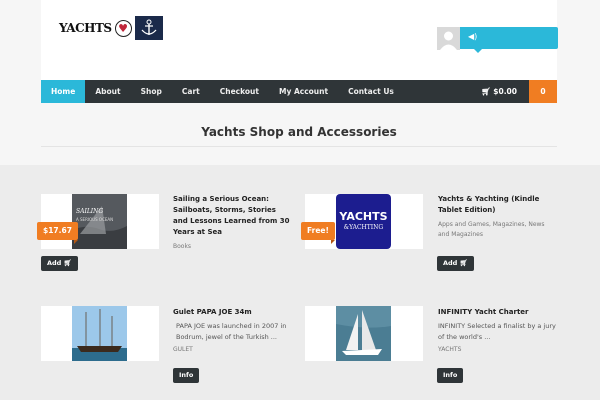 The image size is (600, 400). What do you see at coordinates (299, 146) in the screenshot?
I see `title-divider` at bounding box center [299, 146].